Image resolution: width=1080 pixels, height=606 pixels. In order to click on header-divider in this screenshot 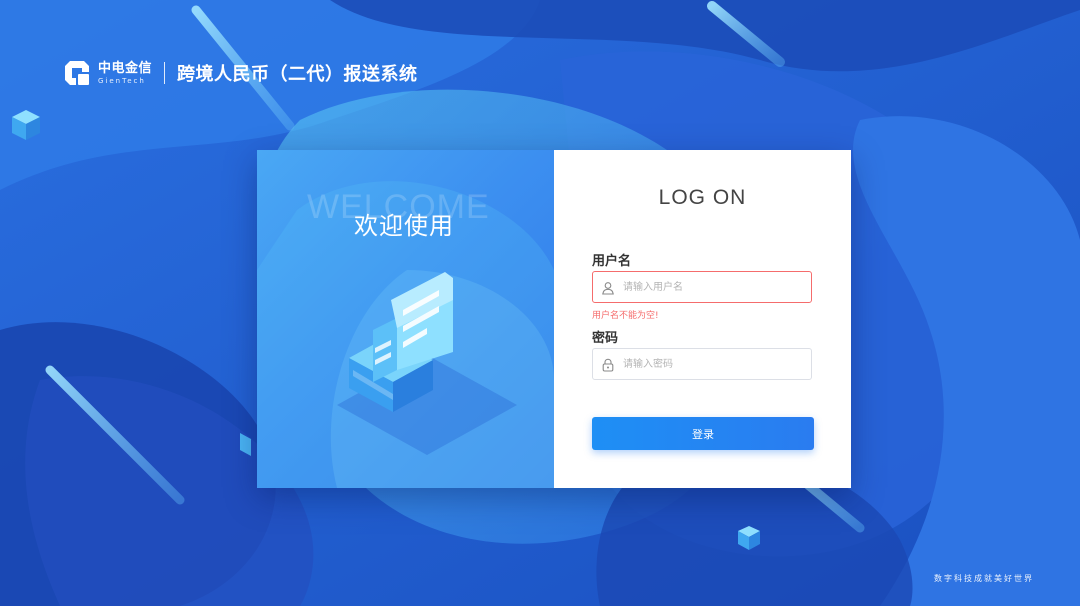, I will do `click(165, 73)`.